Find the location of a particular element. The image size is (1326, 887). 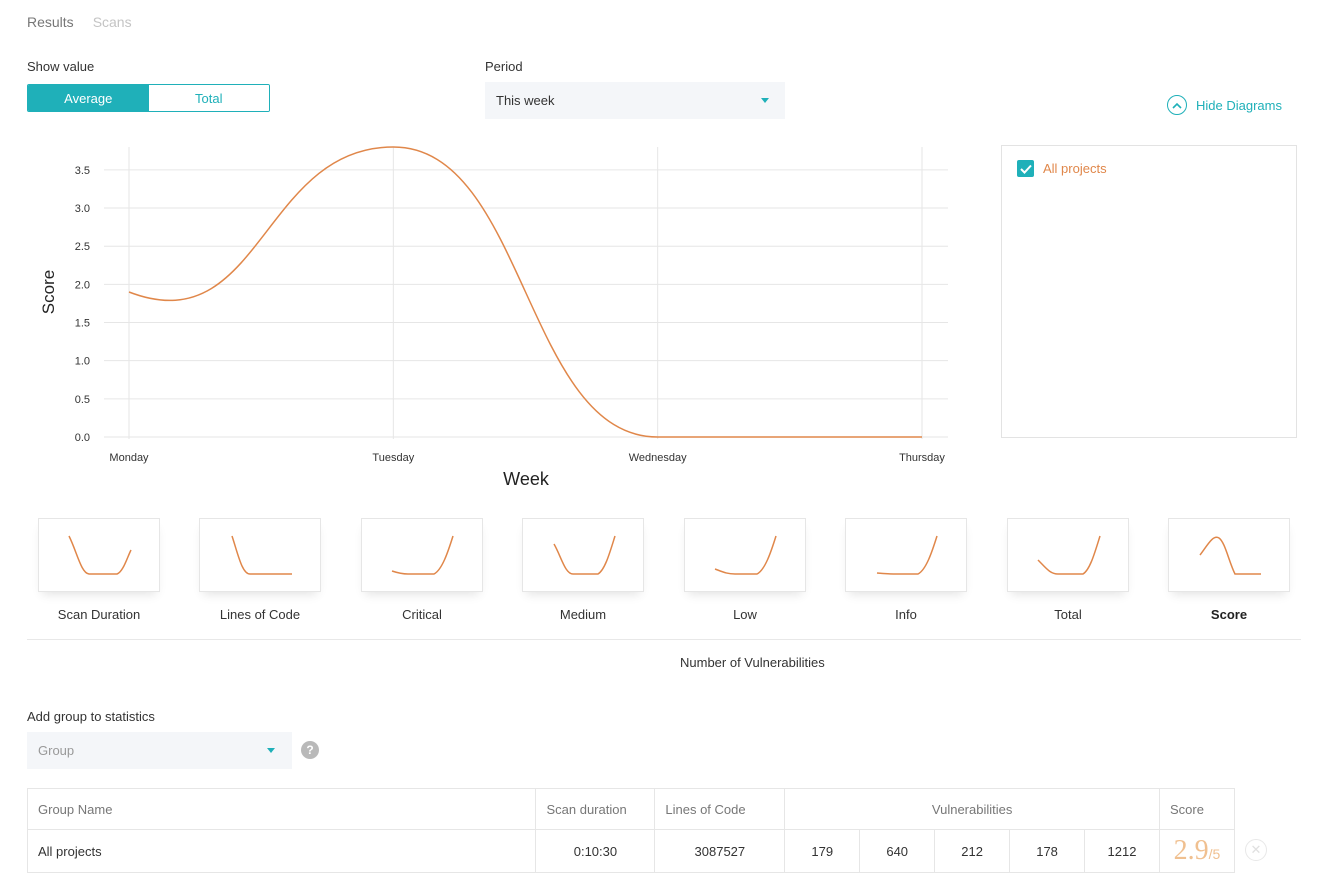

thumb-label: Total is located at coordinates (1068, 614).